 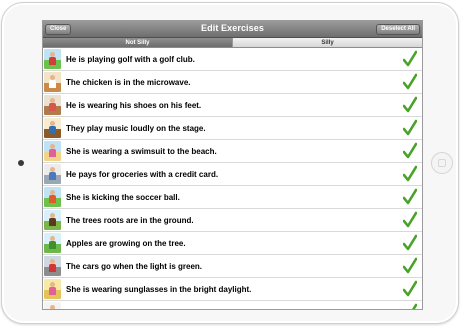 I want to click on exercise-row: She is kicking the soccer ball., so click(x=232, y=197).